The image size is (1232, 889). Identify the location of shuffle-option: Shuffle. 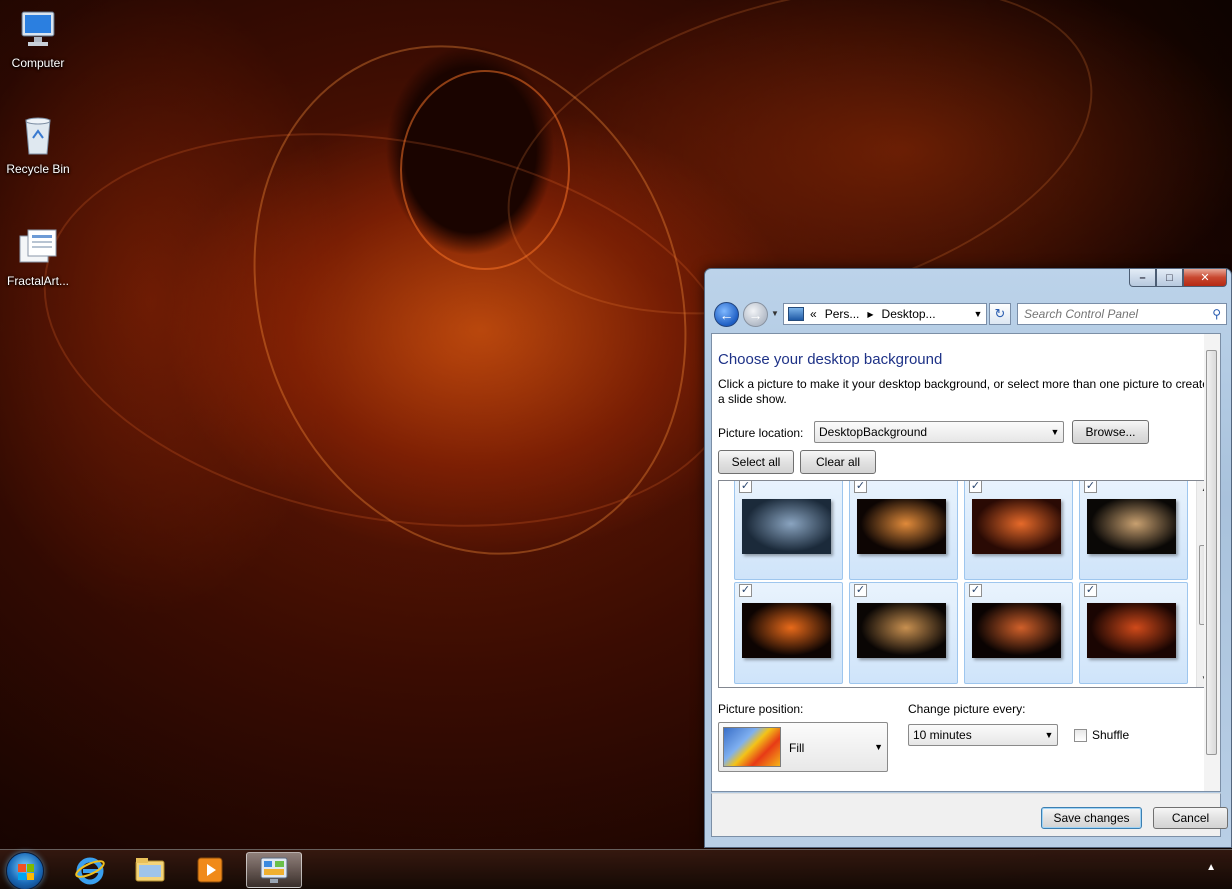
(1101, 735).